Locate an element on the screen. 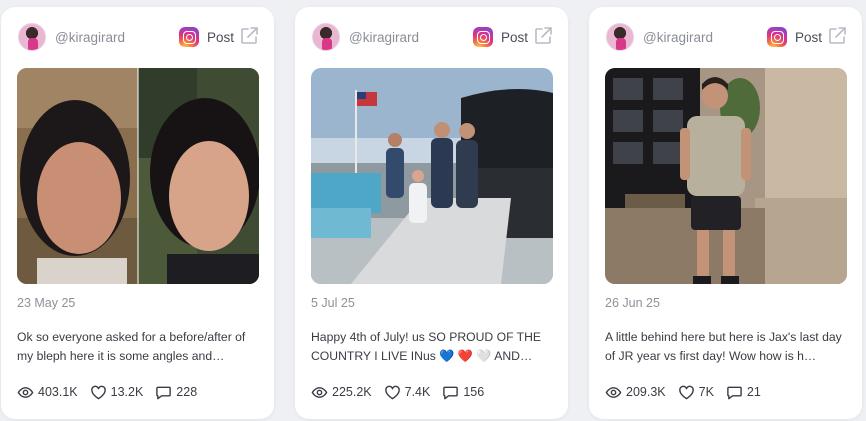 The width and height of the screenshot is (866, 421). comments-count: 21 is located at coordinates (753, 392).